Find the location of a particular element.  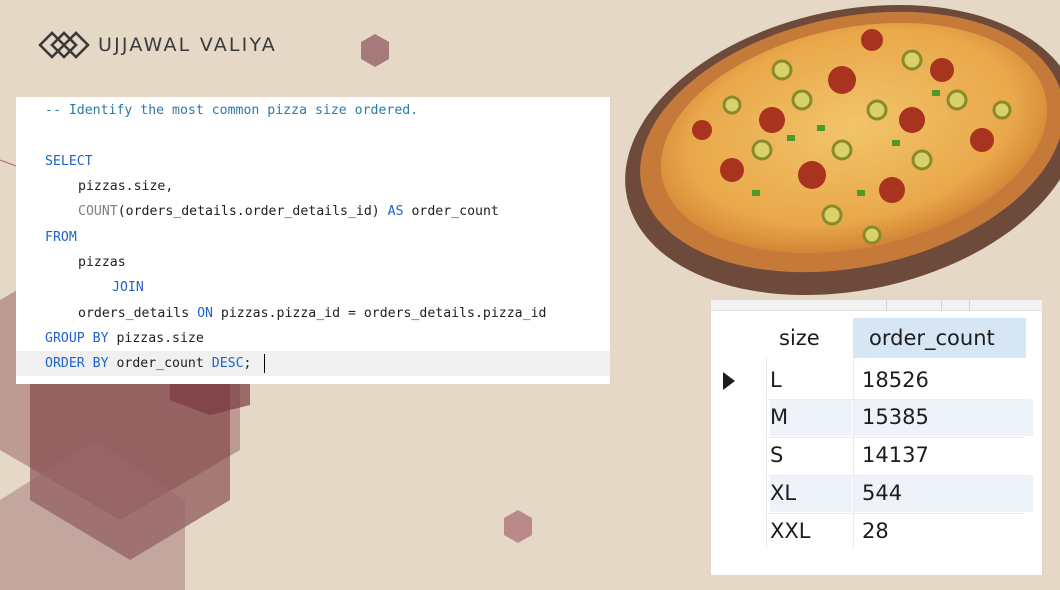

sql-semicolon: ; is located at coordinates (247, 363).